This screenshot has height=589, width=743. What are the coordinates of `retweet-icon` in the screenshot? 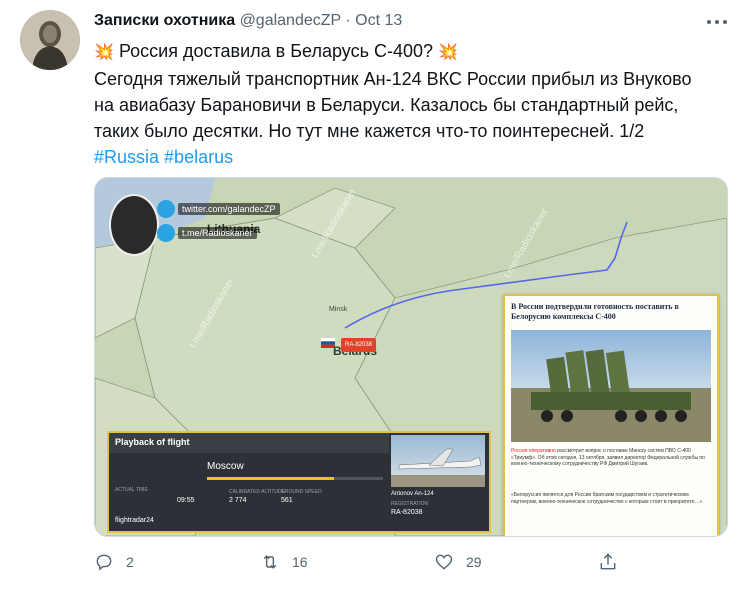 It's located at (270, 562).